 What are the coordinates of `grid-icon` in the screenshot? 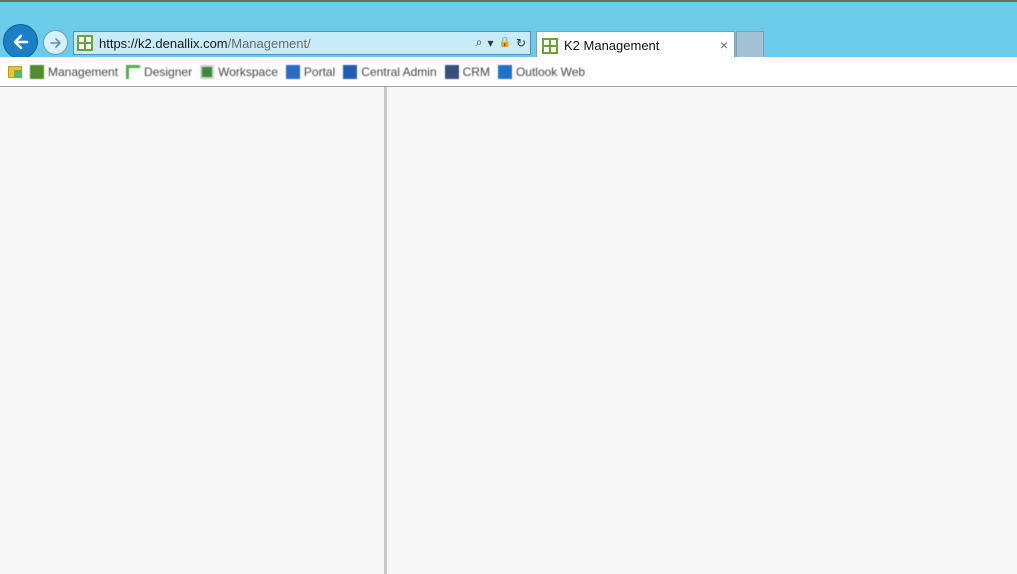 It's located at (37, 71).